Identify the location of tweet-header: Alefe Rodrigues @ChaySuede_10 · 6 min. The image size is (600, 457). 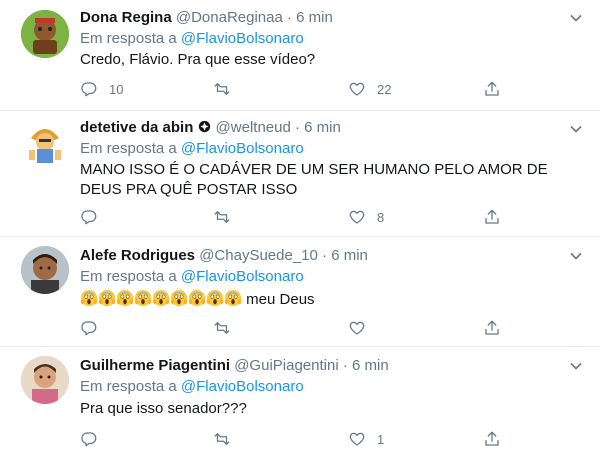
(224, 256).